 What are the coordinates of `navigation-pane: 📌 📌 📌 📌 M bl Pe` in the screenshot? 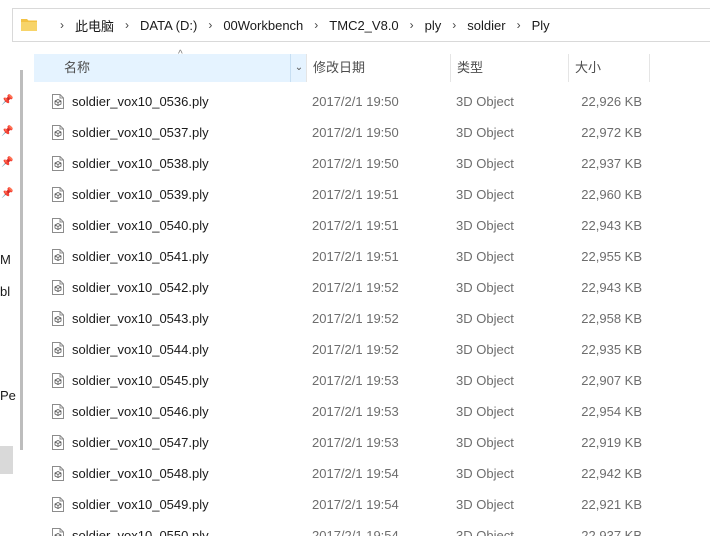 It's located at (10, 295).